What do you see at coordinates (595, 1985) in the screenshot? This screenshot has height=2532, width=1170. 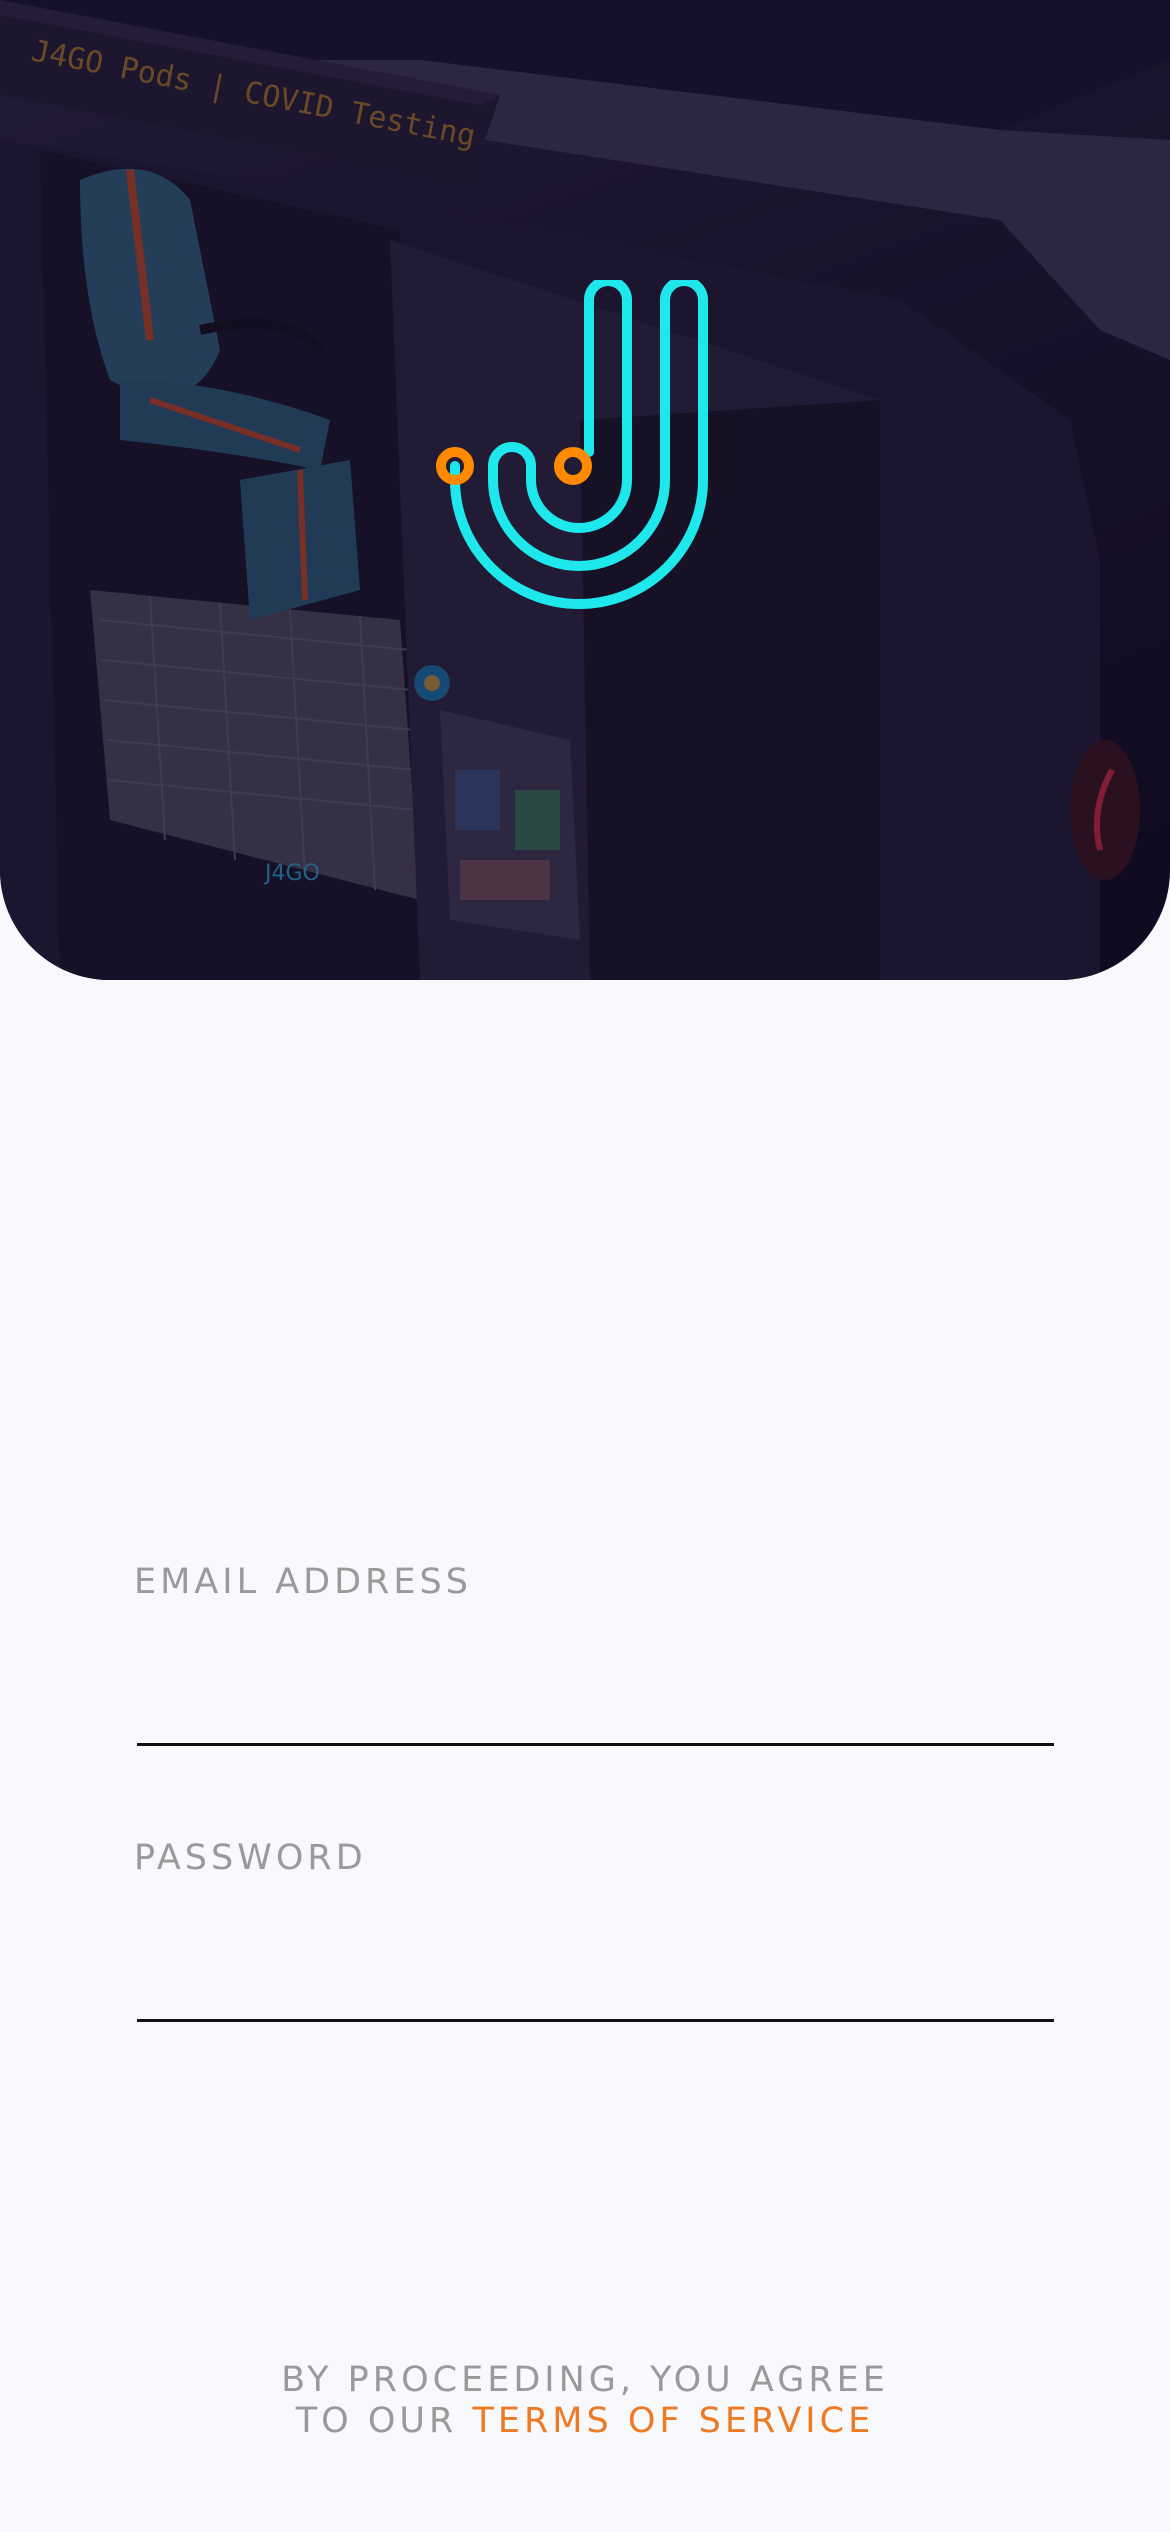 I see `password-input` at bounding box center [595, 1985].